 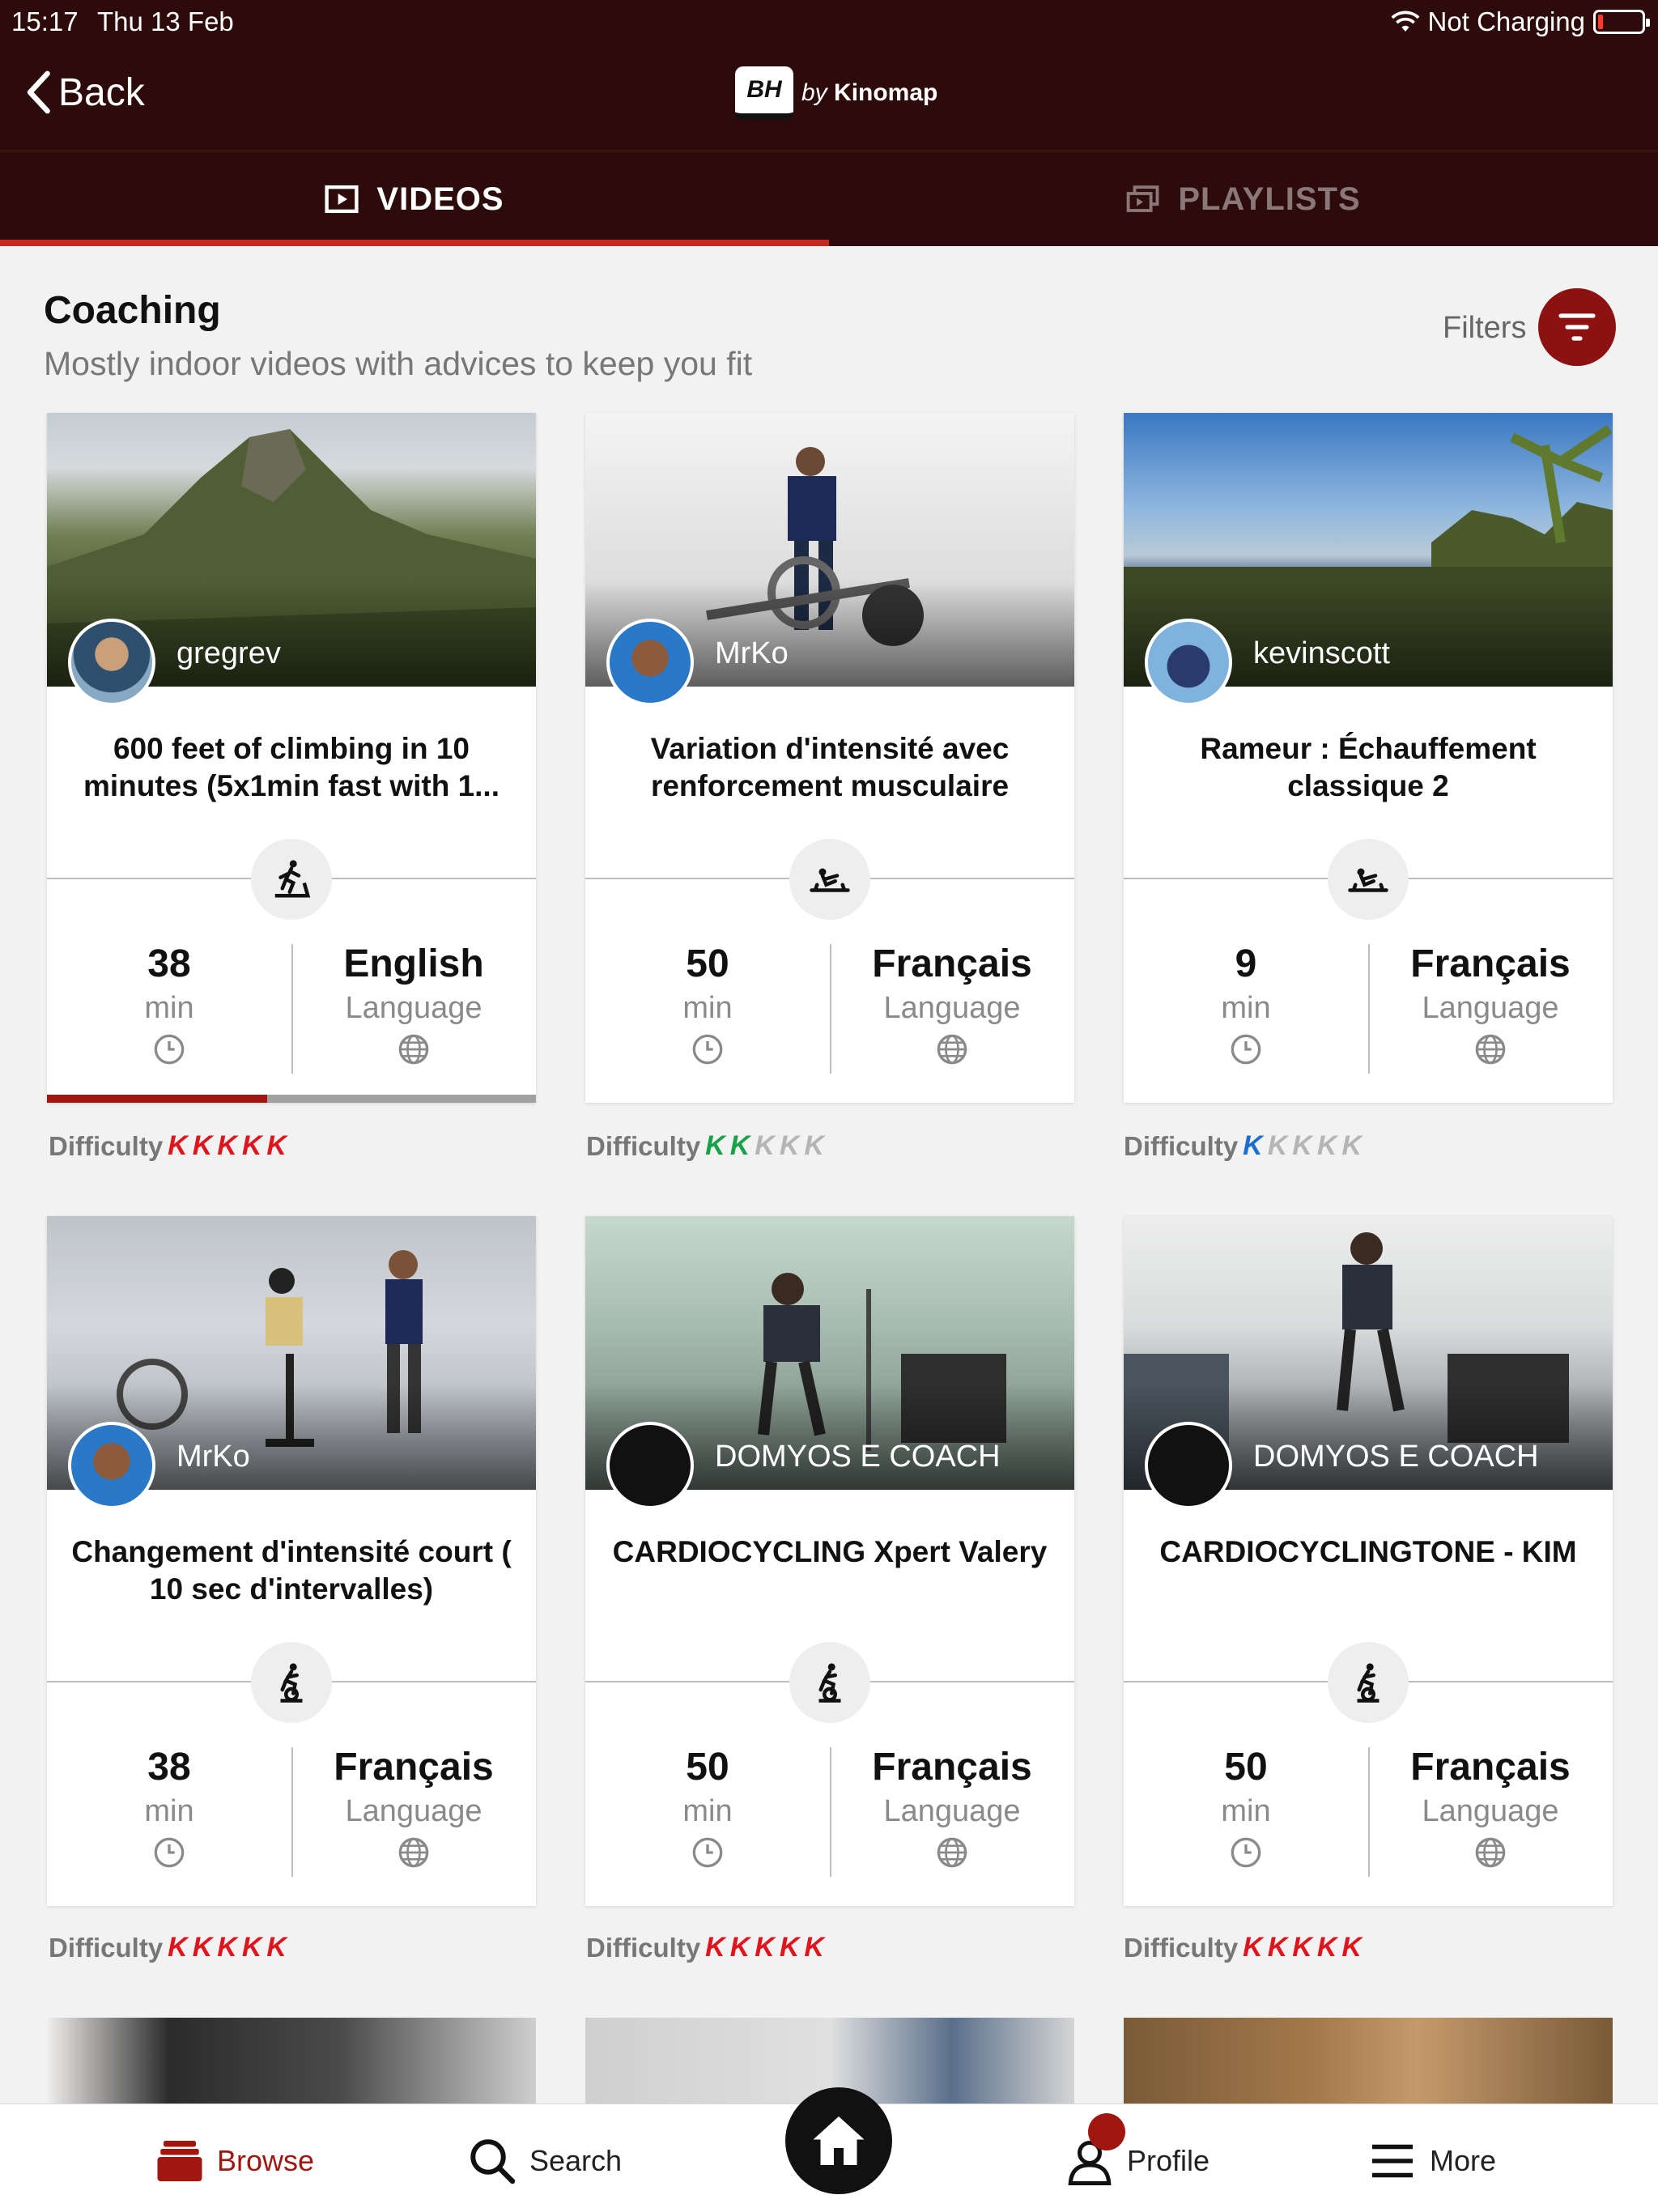 What do you see at coordinates (1463, 2161) in the screenshot?
I see `nav-more-label: More` at bounding box center [1463, 2161].